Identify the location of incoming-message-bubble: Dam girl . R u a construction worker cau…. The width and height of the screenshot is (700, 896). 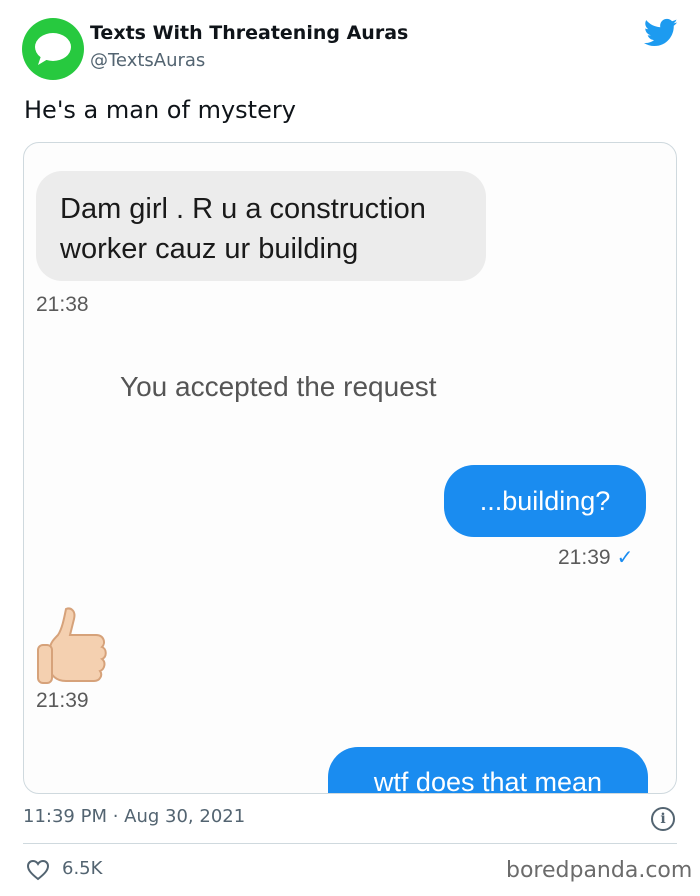
(261, 226).